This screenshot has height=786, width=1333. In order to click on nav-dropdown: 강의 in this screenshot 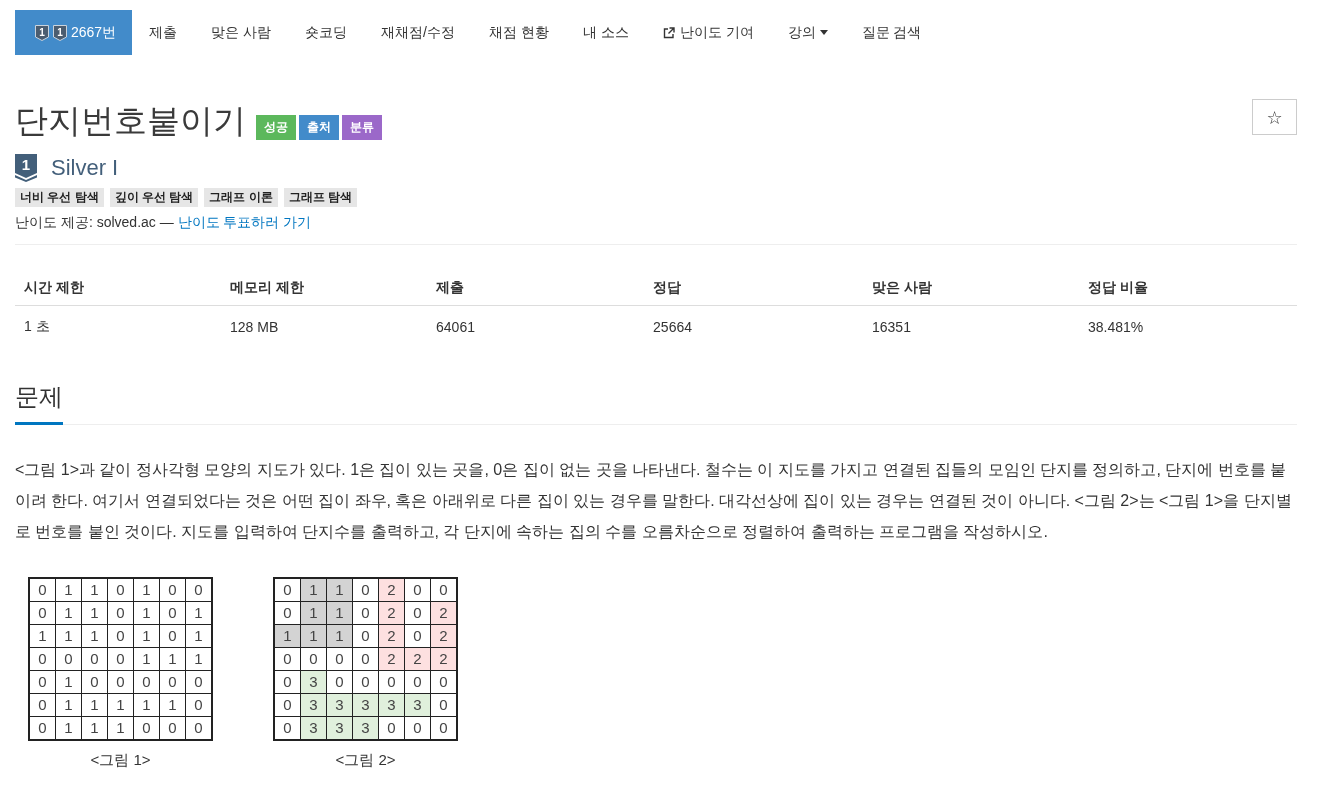, I will do `click(807, 32)`.